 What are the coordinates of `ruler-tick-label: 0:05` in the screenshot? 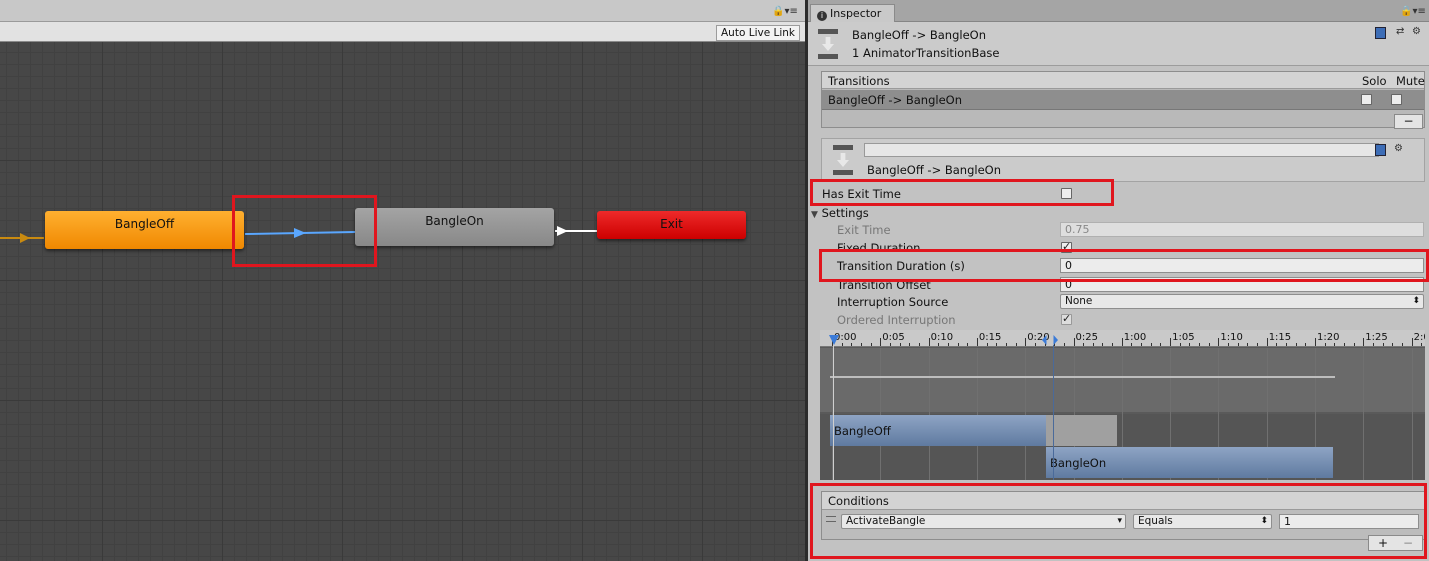 It's located at (893, 337).